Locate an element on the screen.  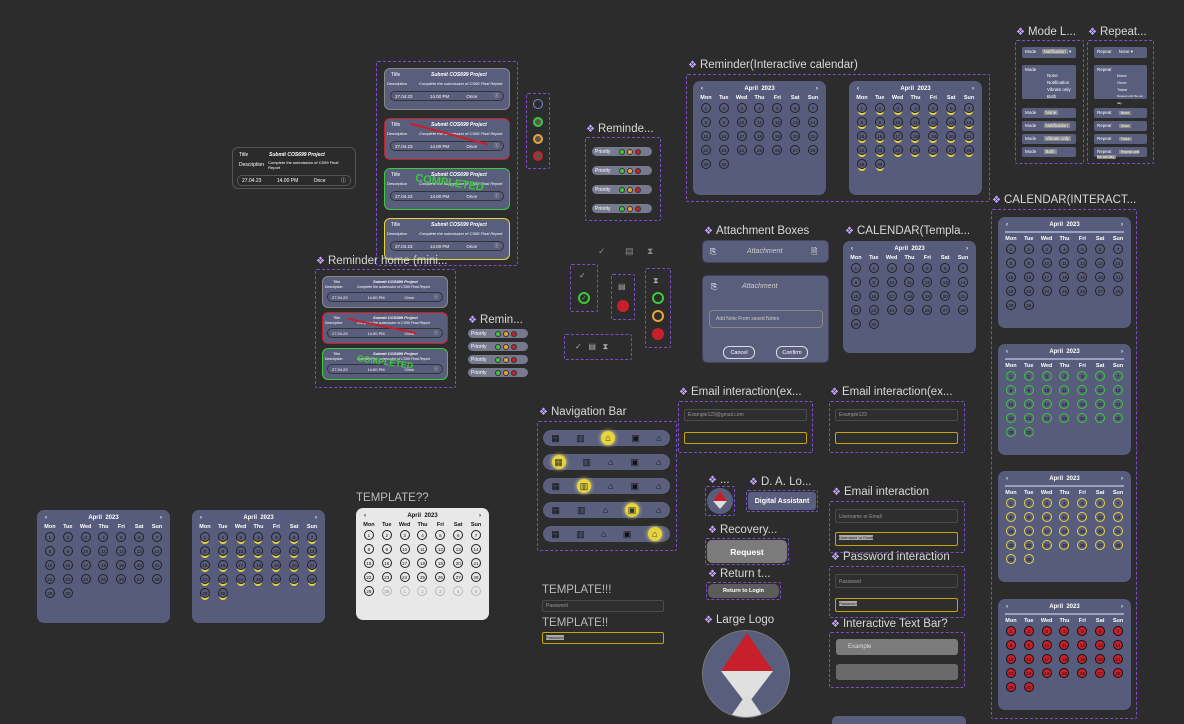
prev-month-icon: ‹ is located at coordinates (1007, 479).